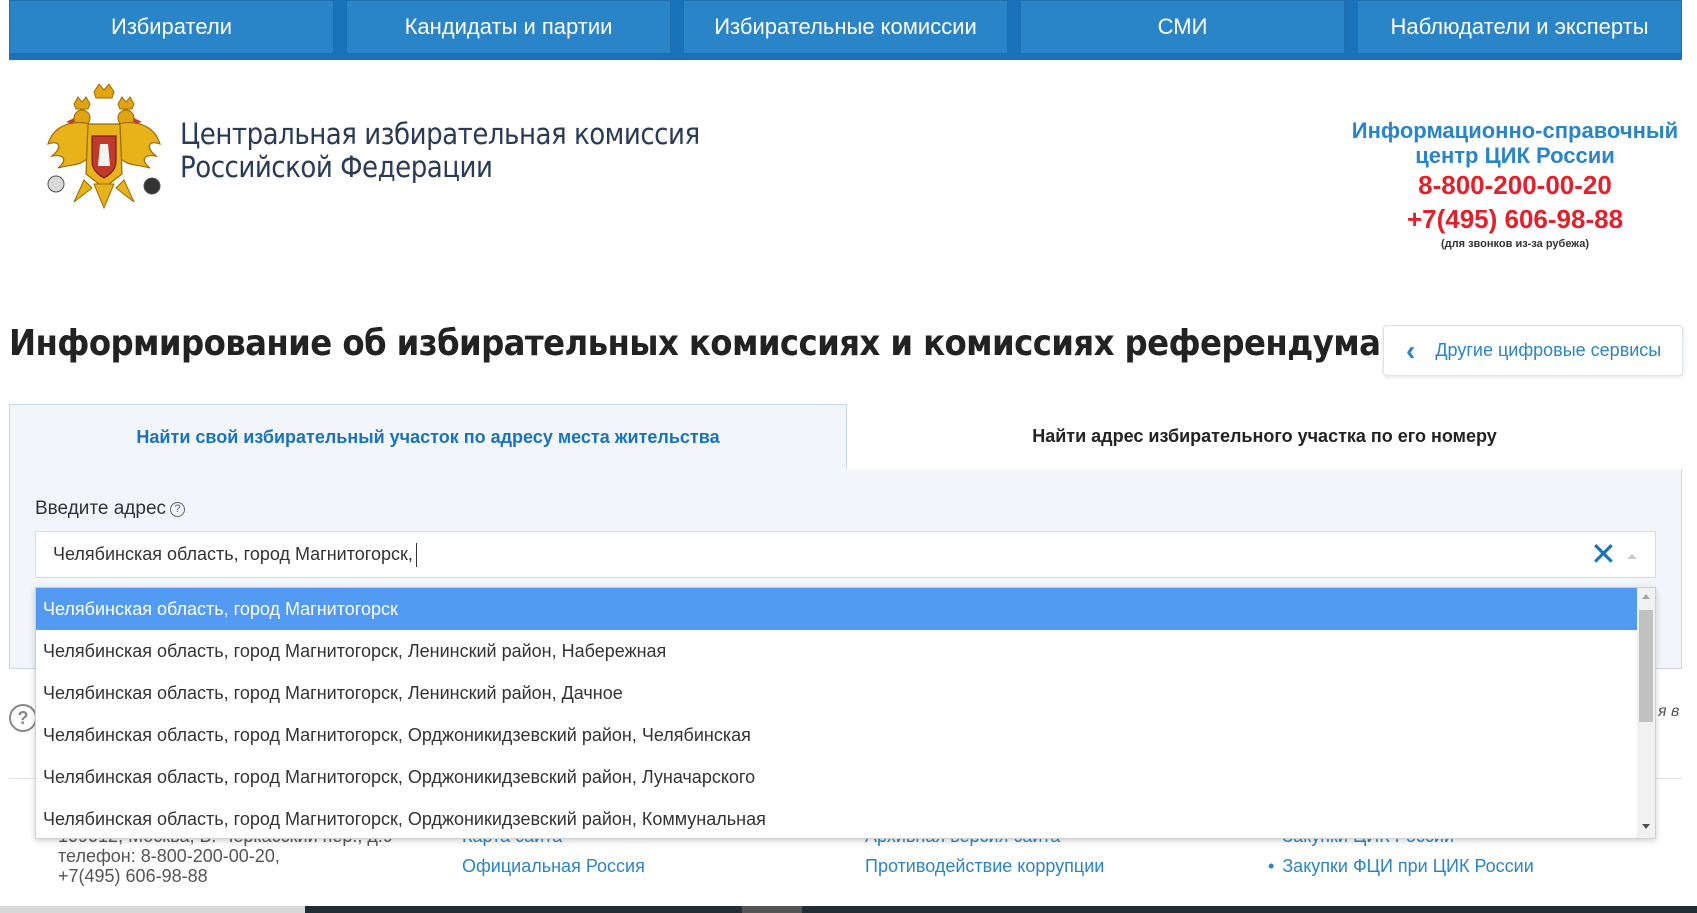  What do you see at coordinates (416, 554) in the screenshot?
I see `text-cursor` at bounding box center [416, 554].